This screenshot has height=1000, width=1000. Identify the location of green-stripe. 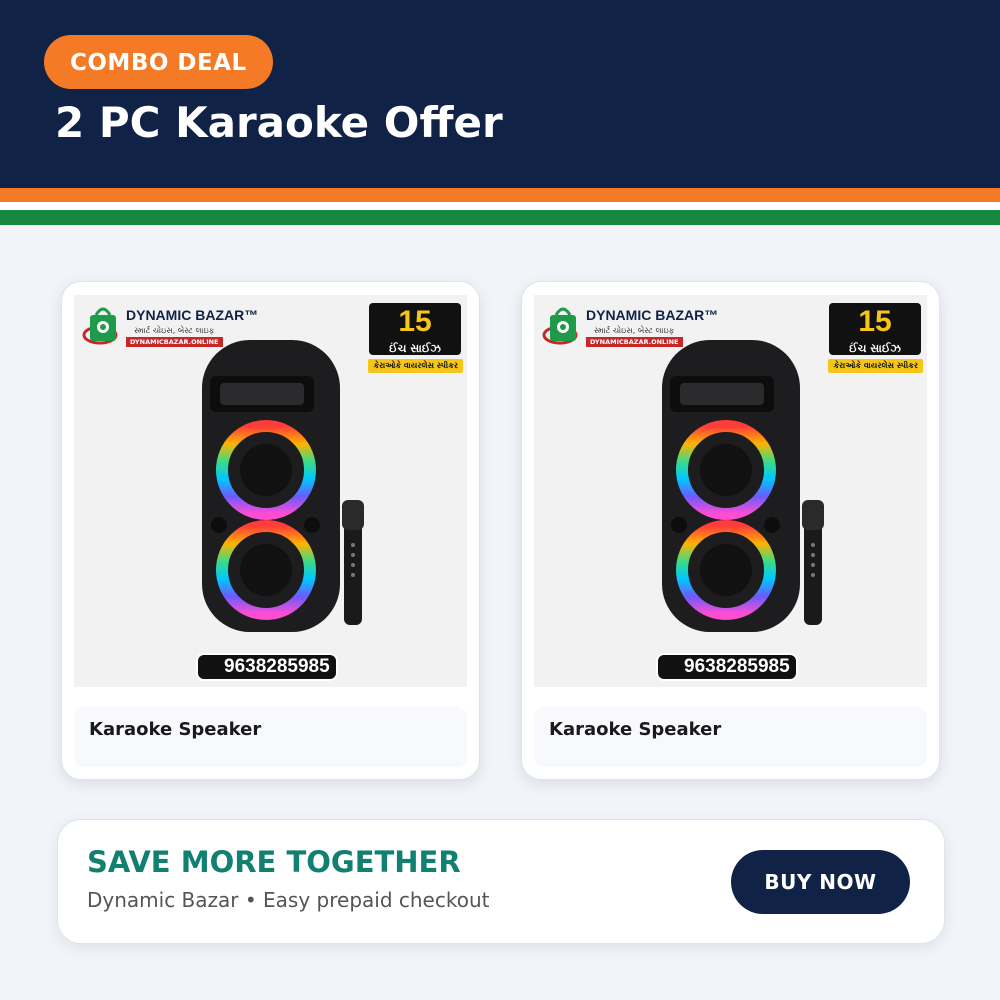
(500, 217).